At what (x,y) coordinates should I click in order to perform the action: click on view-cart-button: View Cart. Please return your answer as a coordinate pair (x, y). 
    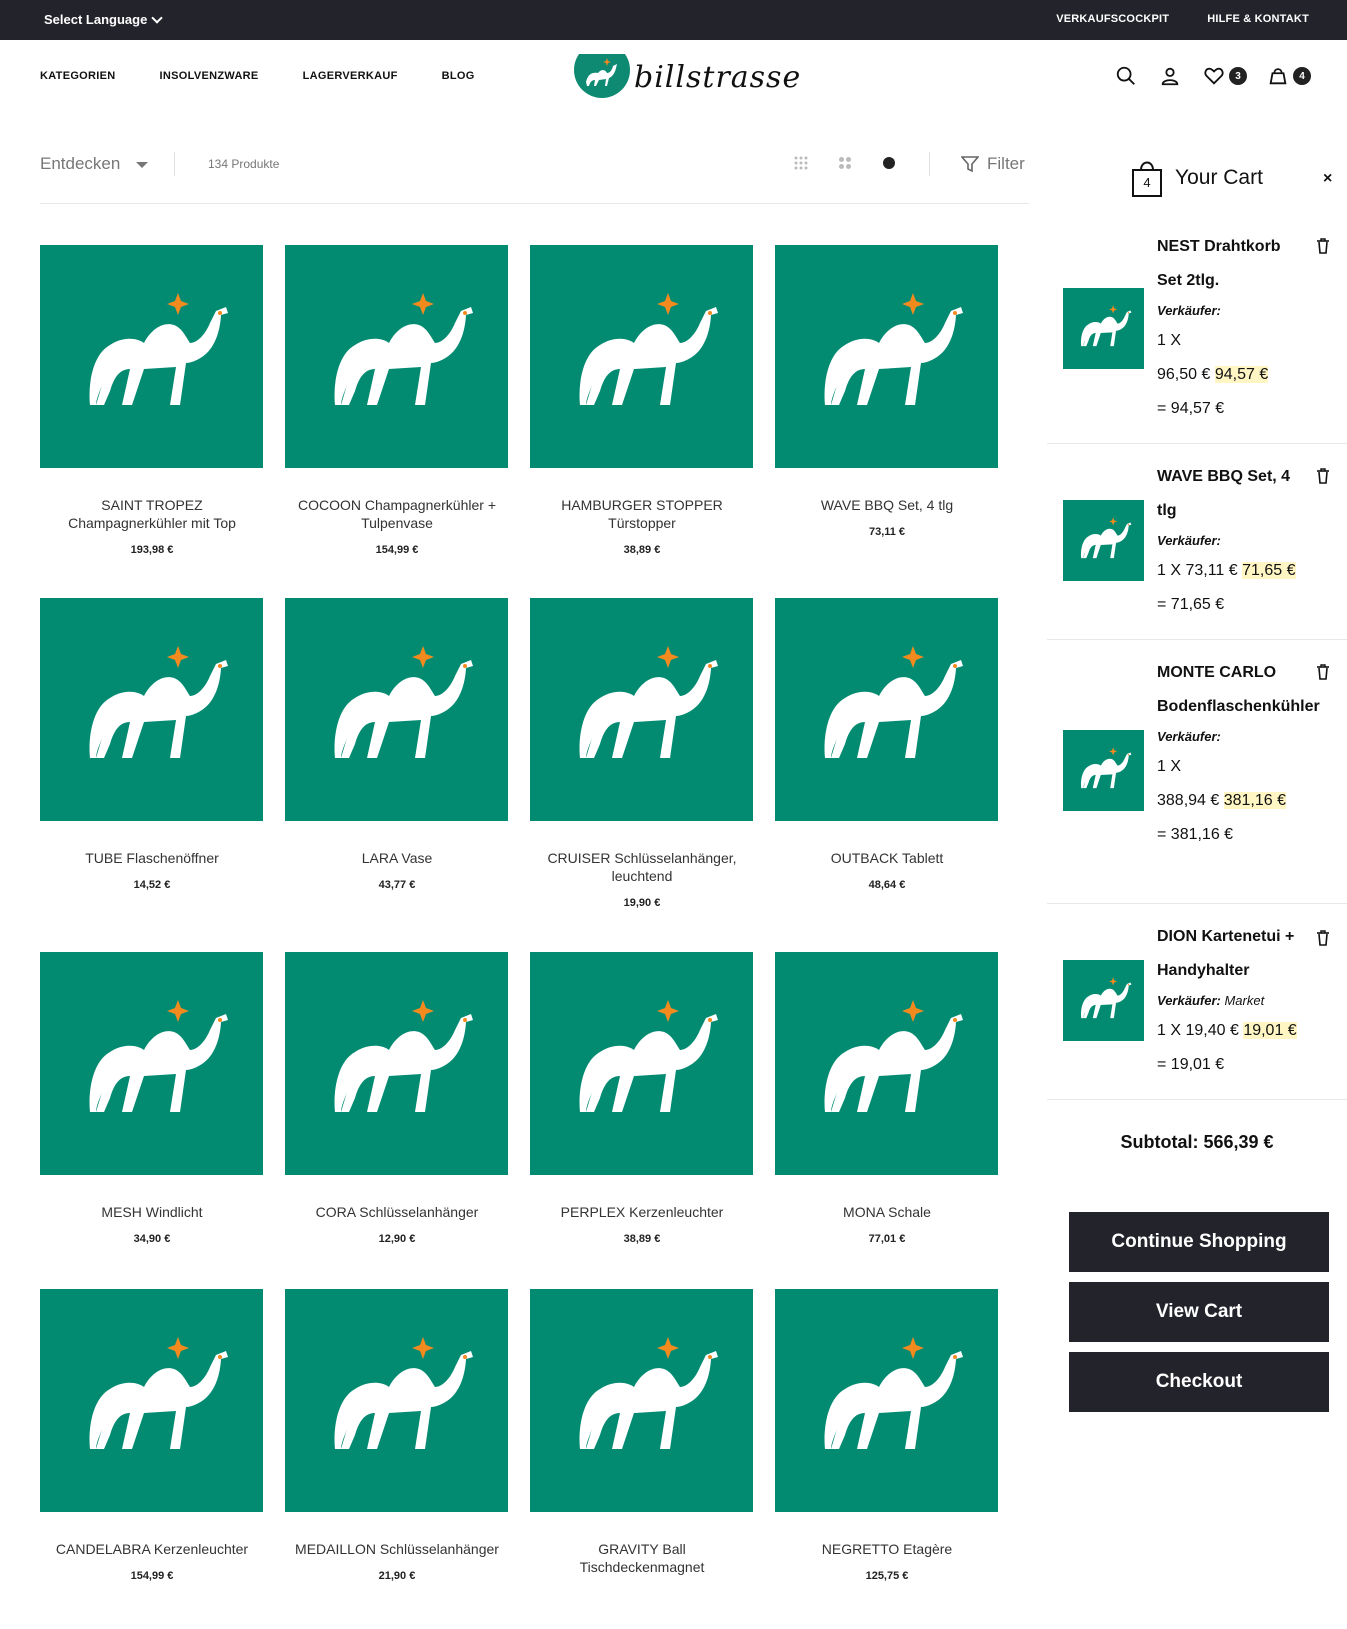
    Looking at the image, I should click on (1199, 1312).